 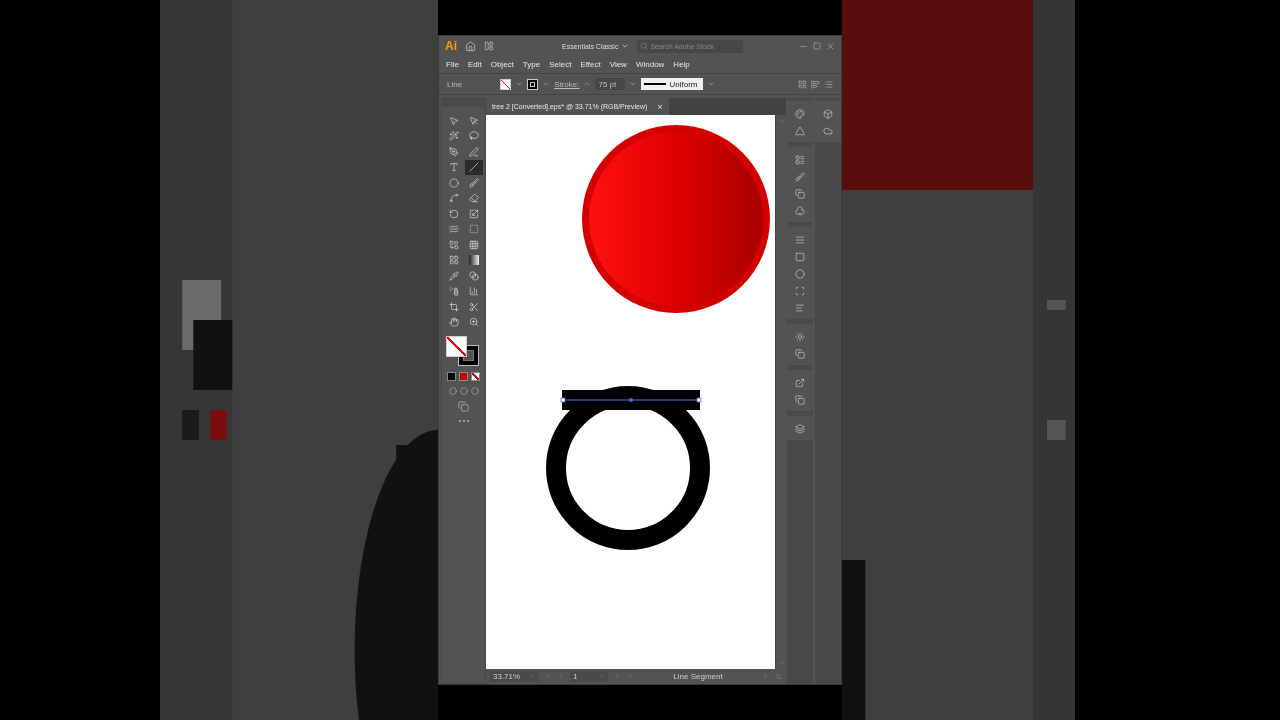 What do you see at coordinates (514, 676) in the screenshot?
I see `zoom-field: 33.71%` at bounding box center [514, 676].